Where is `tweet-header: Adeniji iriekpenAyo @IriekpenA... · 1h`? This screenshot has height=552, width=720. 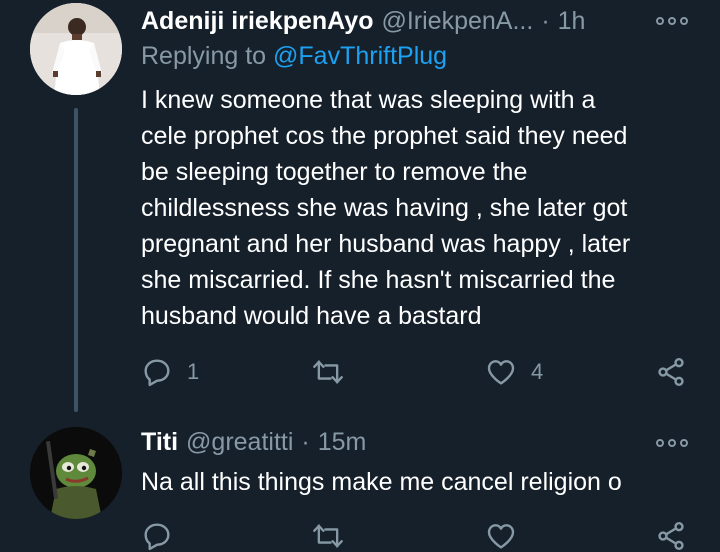 tweet-header: Adeniji iriekpenAyo @IriekpenA... · 1h is located at coordinates (416, 21).